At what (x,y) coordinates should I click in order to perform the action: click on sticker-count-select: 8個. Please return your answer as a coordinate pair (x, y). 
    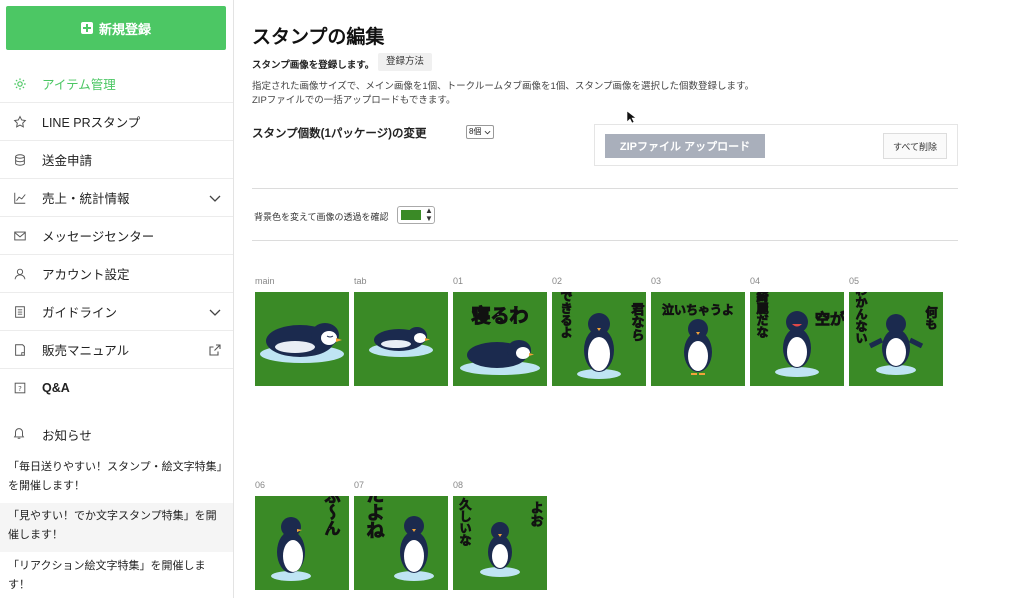
    Looking at the image, I should click on (480, 132).